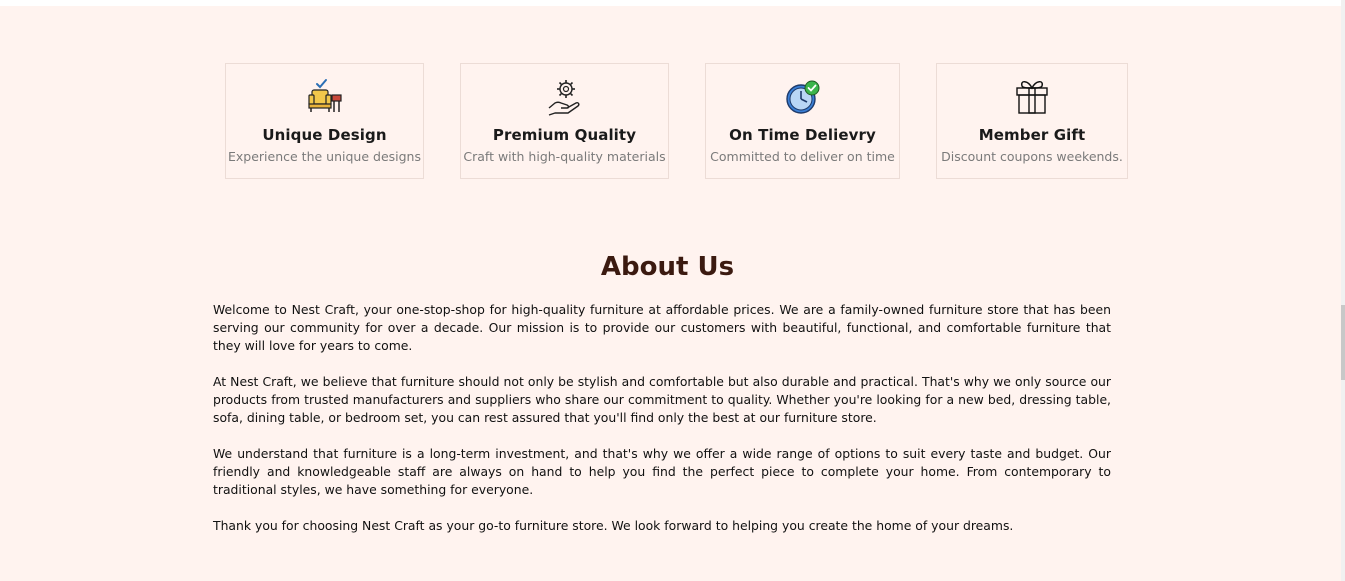  Describe the element at coordinates (802, 135) in the screenshot. I see `feature-title: On Time Delievry` at that location.